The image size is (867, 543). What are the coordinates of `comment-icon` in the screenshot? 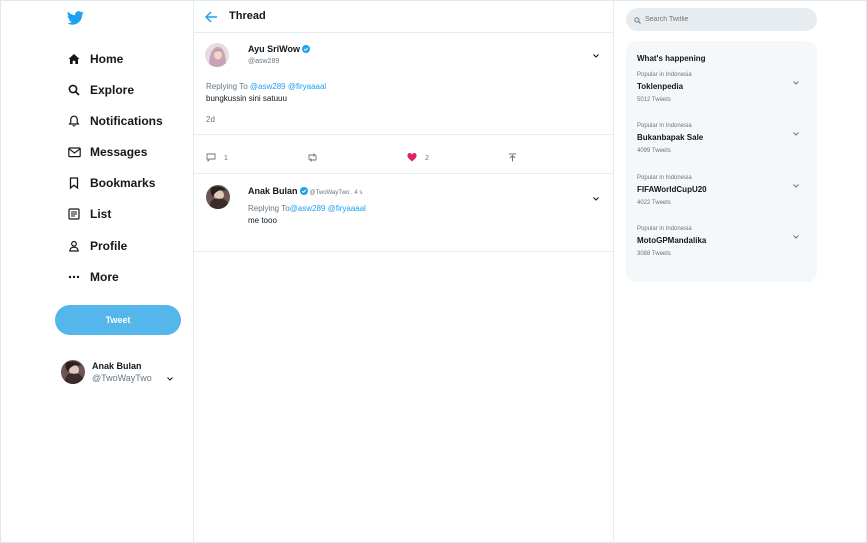 It's located at (211, 158).